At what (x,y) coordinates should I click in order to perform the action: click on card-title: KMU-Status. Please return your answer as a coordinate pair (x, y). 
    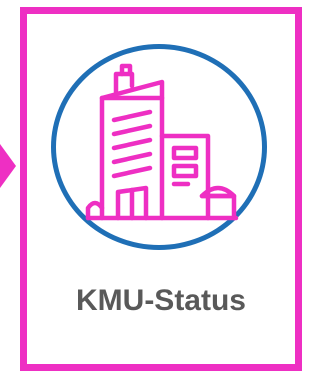
    Looking at the image, I should click on (161, 300).